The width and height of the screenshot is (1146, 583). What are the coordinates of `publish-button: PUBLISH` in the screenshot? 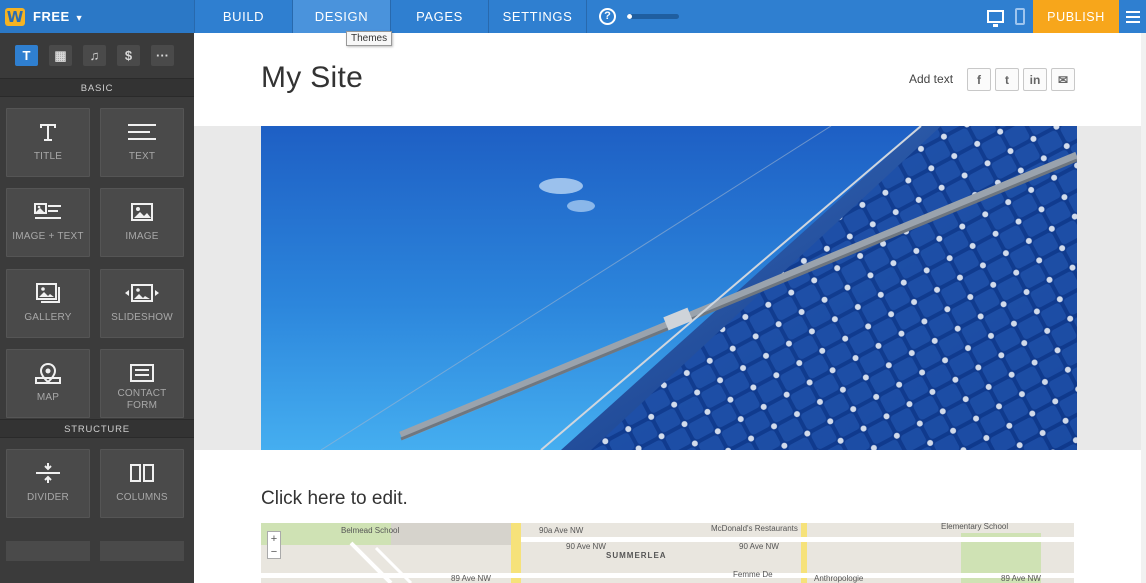 It's located at (1076, 16).